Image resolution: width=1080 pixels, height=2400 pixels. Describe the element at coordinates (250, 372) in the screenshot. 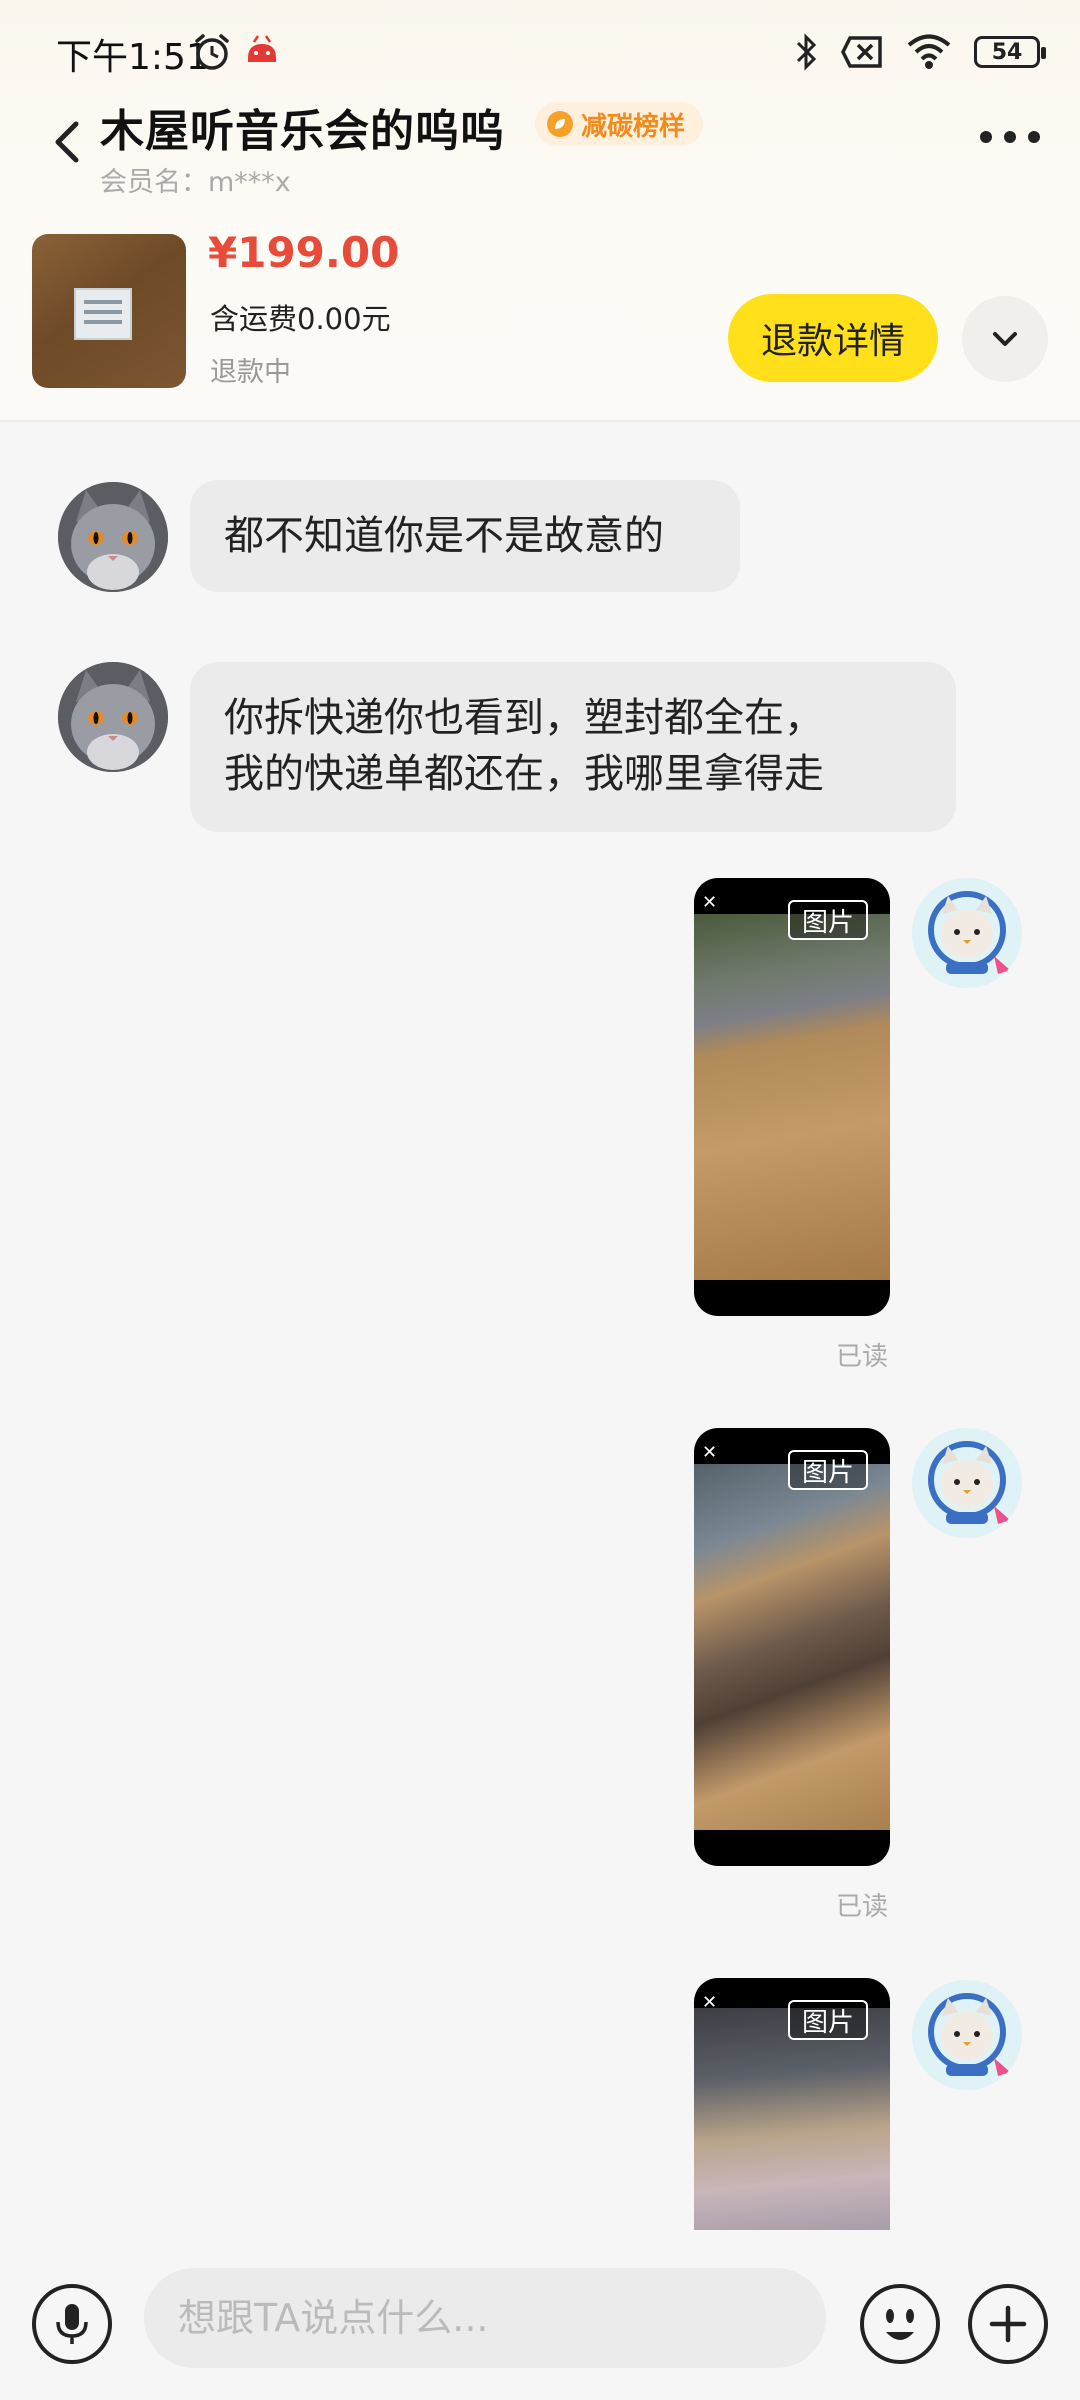

I see `order-status: 退款中` at that location.